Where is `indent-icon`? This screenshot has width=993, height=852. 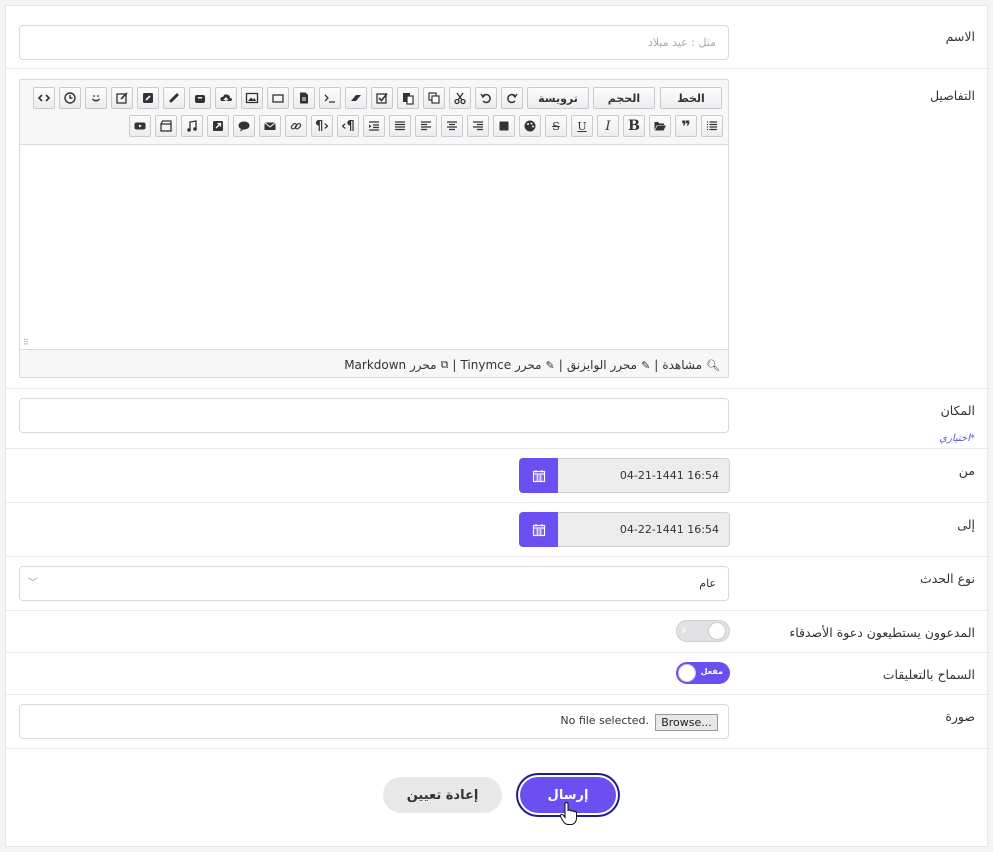 indent-icon is located at coordinates (374, 126).